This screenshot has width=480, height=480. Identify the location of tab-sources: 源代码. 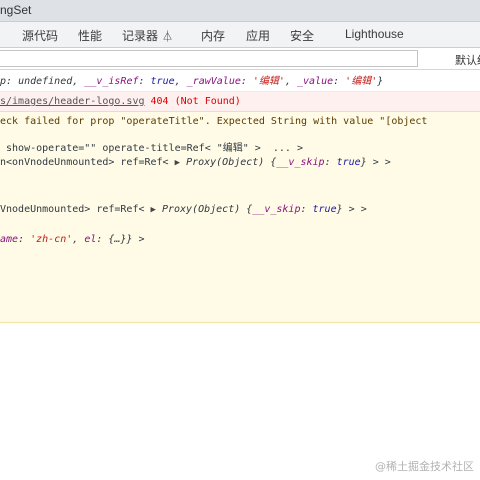
(40, 35).